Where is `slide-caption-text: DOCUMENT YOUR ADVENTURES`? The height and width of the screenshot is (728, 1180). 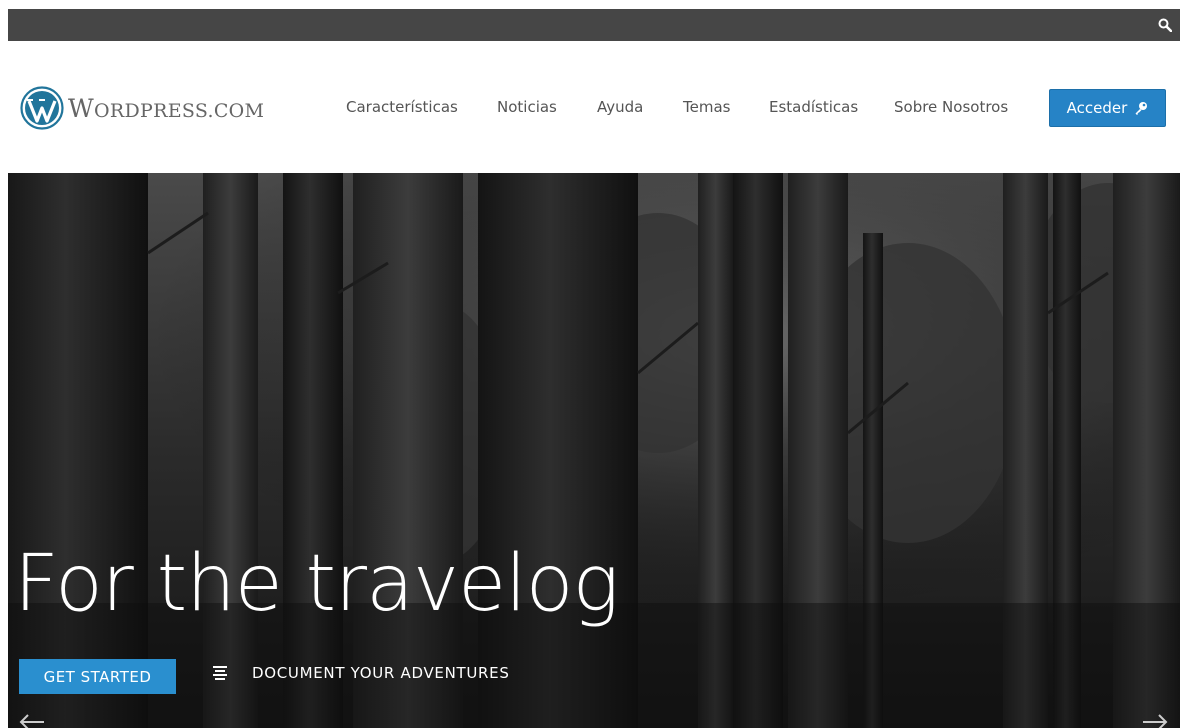 slide-caption-text: DOCUMENT YOUR ADVENTURES is located at coordinates (381, 673).